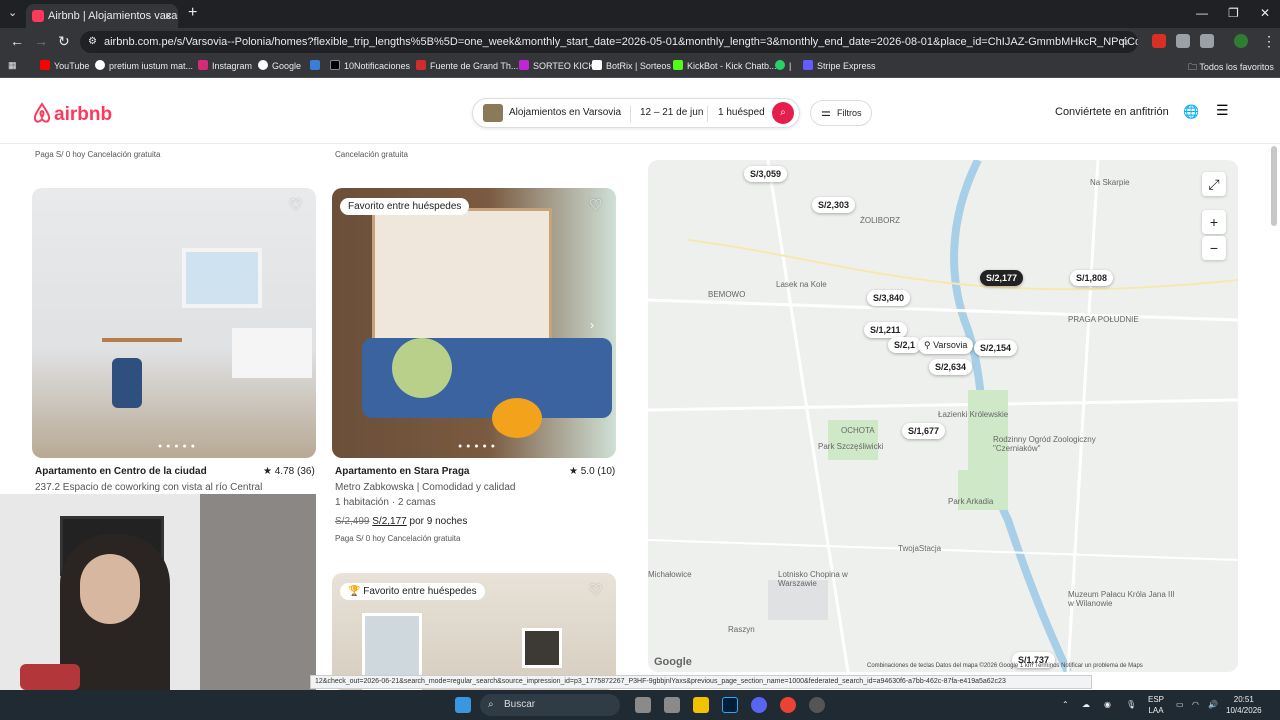 The height and width of the screenshot is (720, 1280). Describe the element at coordinates (72, 114) in the screenshot. I see `airbnb-logo: airbnb` at that location.